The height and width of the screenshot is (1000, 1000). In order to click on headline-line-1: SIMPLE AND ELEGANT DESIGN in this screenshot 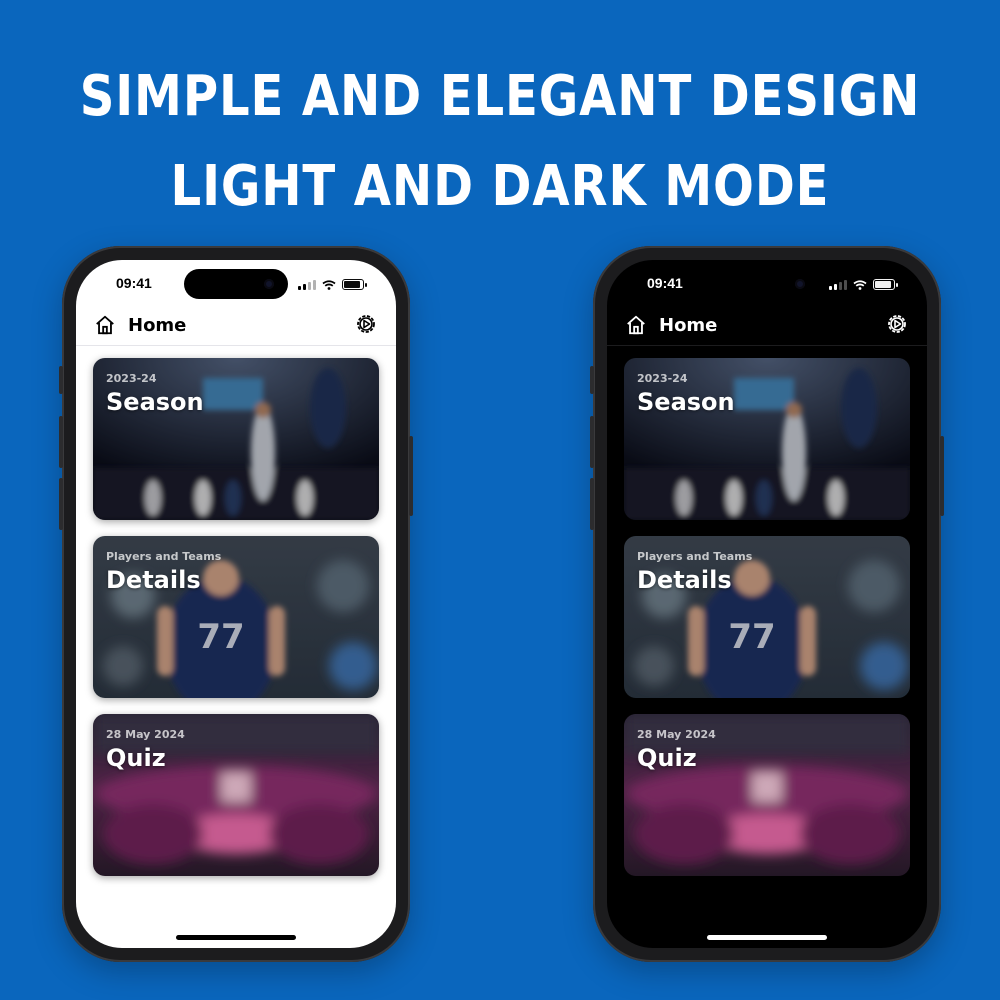, I will do `click(500, 96)`.